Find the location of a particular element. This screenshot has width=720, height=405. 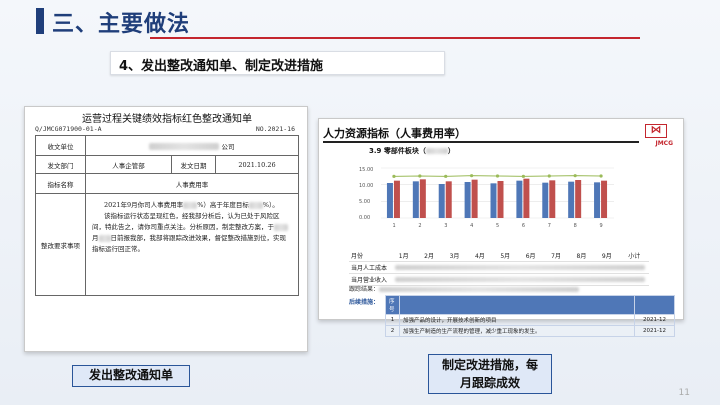

x-tick: 8 is located at coordinates (575, 226).